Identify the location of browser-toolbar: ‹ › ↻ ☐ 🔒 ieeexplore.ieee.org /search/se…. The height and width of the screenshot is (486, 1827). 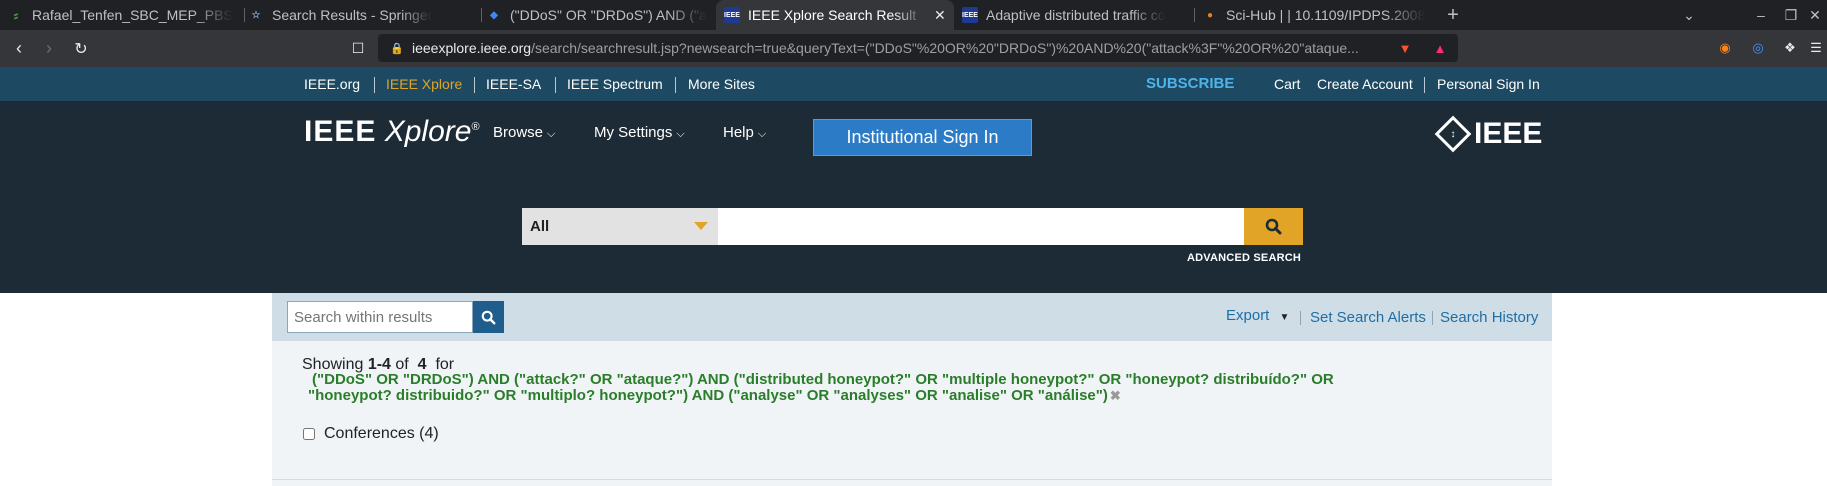
(913, 48).